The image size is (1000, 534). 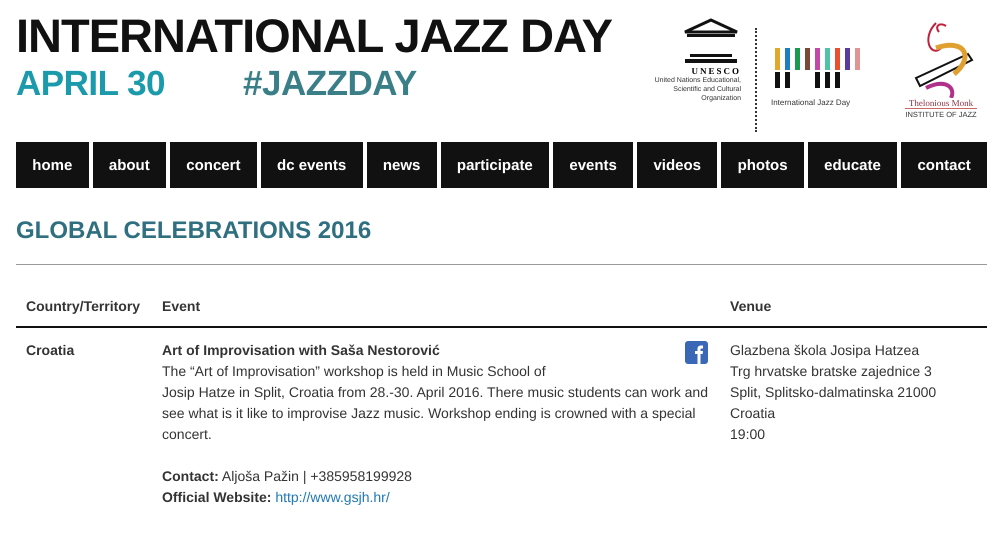 I want to click on nav-link: videos, so click(x=677, y=165).